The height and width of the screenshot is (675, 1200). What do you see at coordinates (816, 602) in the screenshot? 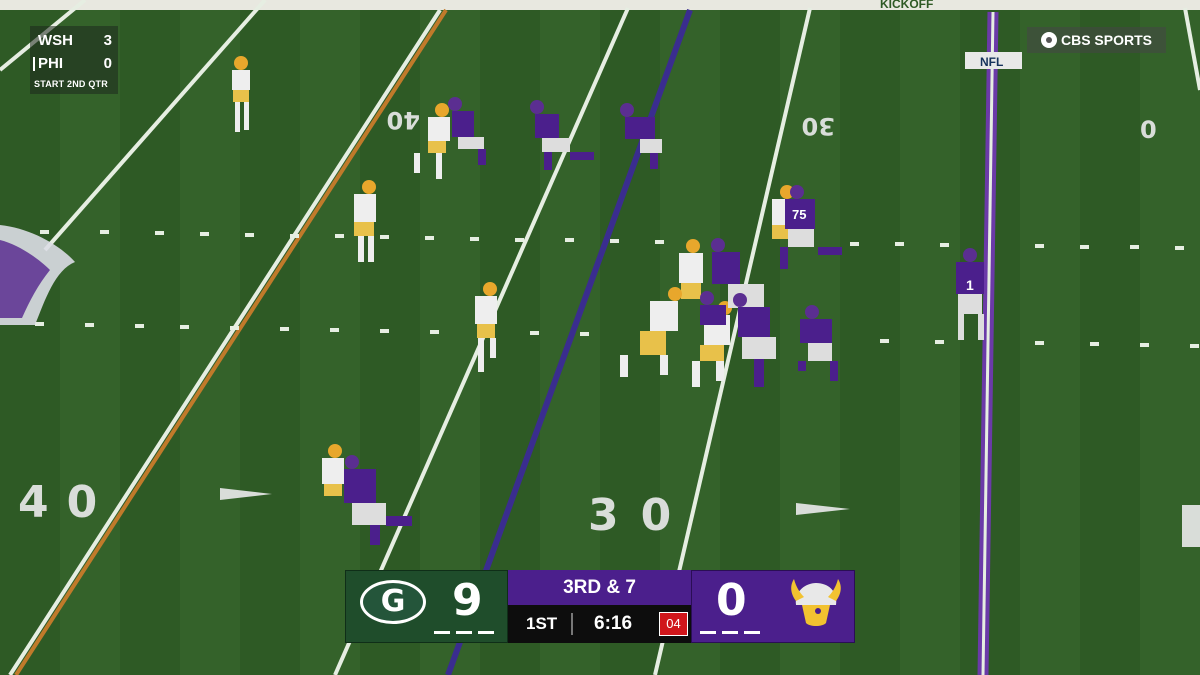
I see `vikings-logo-icon` at bounding box center [816, 602].